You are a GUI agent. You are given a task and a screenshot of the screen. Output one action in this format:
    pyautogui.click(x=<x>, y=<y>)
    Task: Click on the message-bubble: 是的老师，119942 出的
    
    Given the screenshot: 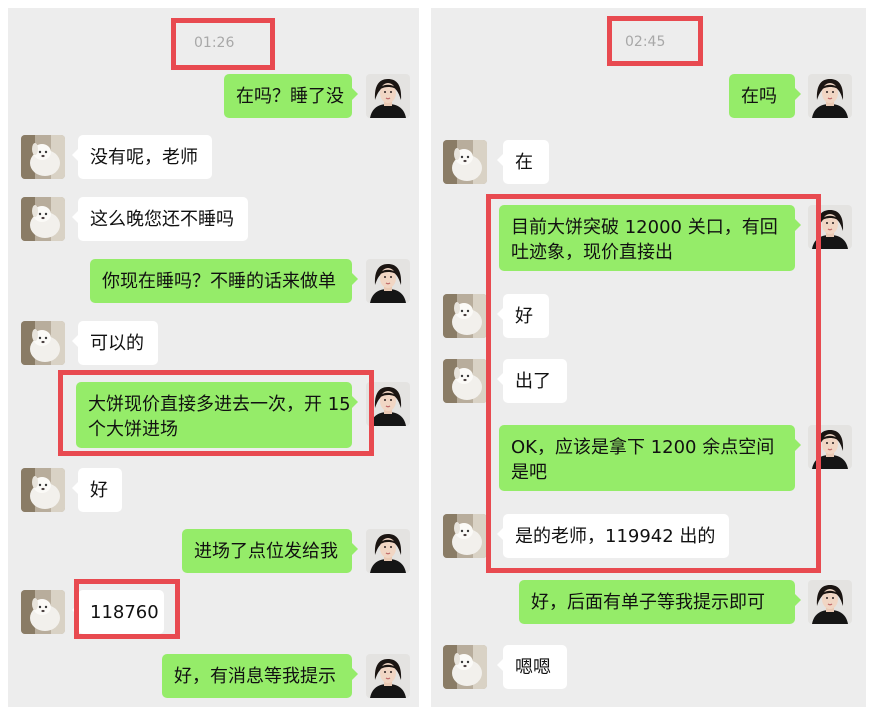 What is the action you would take?
    pyautogui.click(x=613, y=536)
    